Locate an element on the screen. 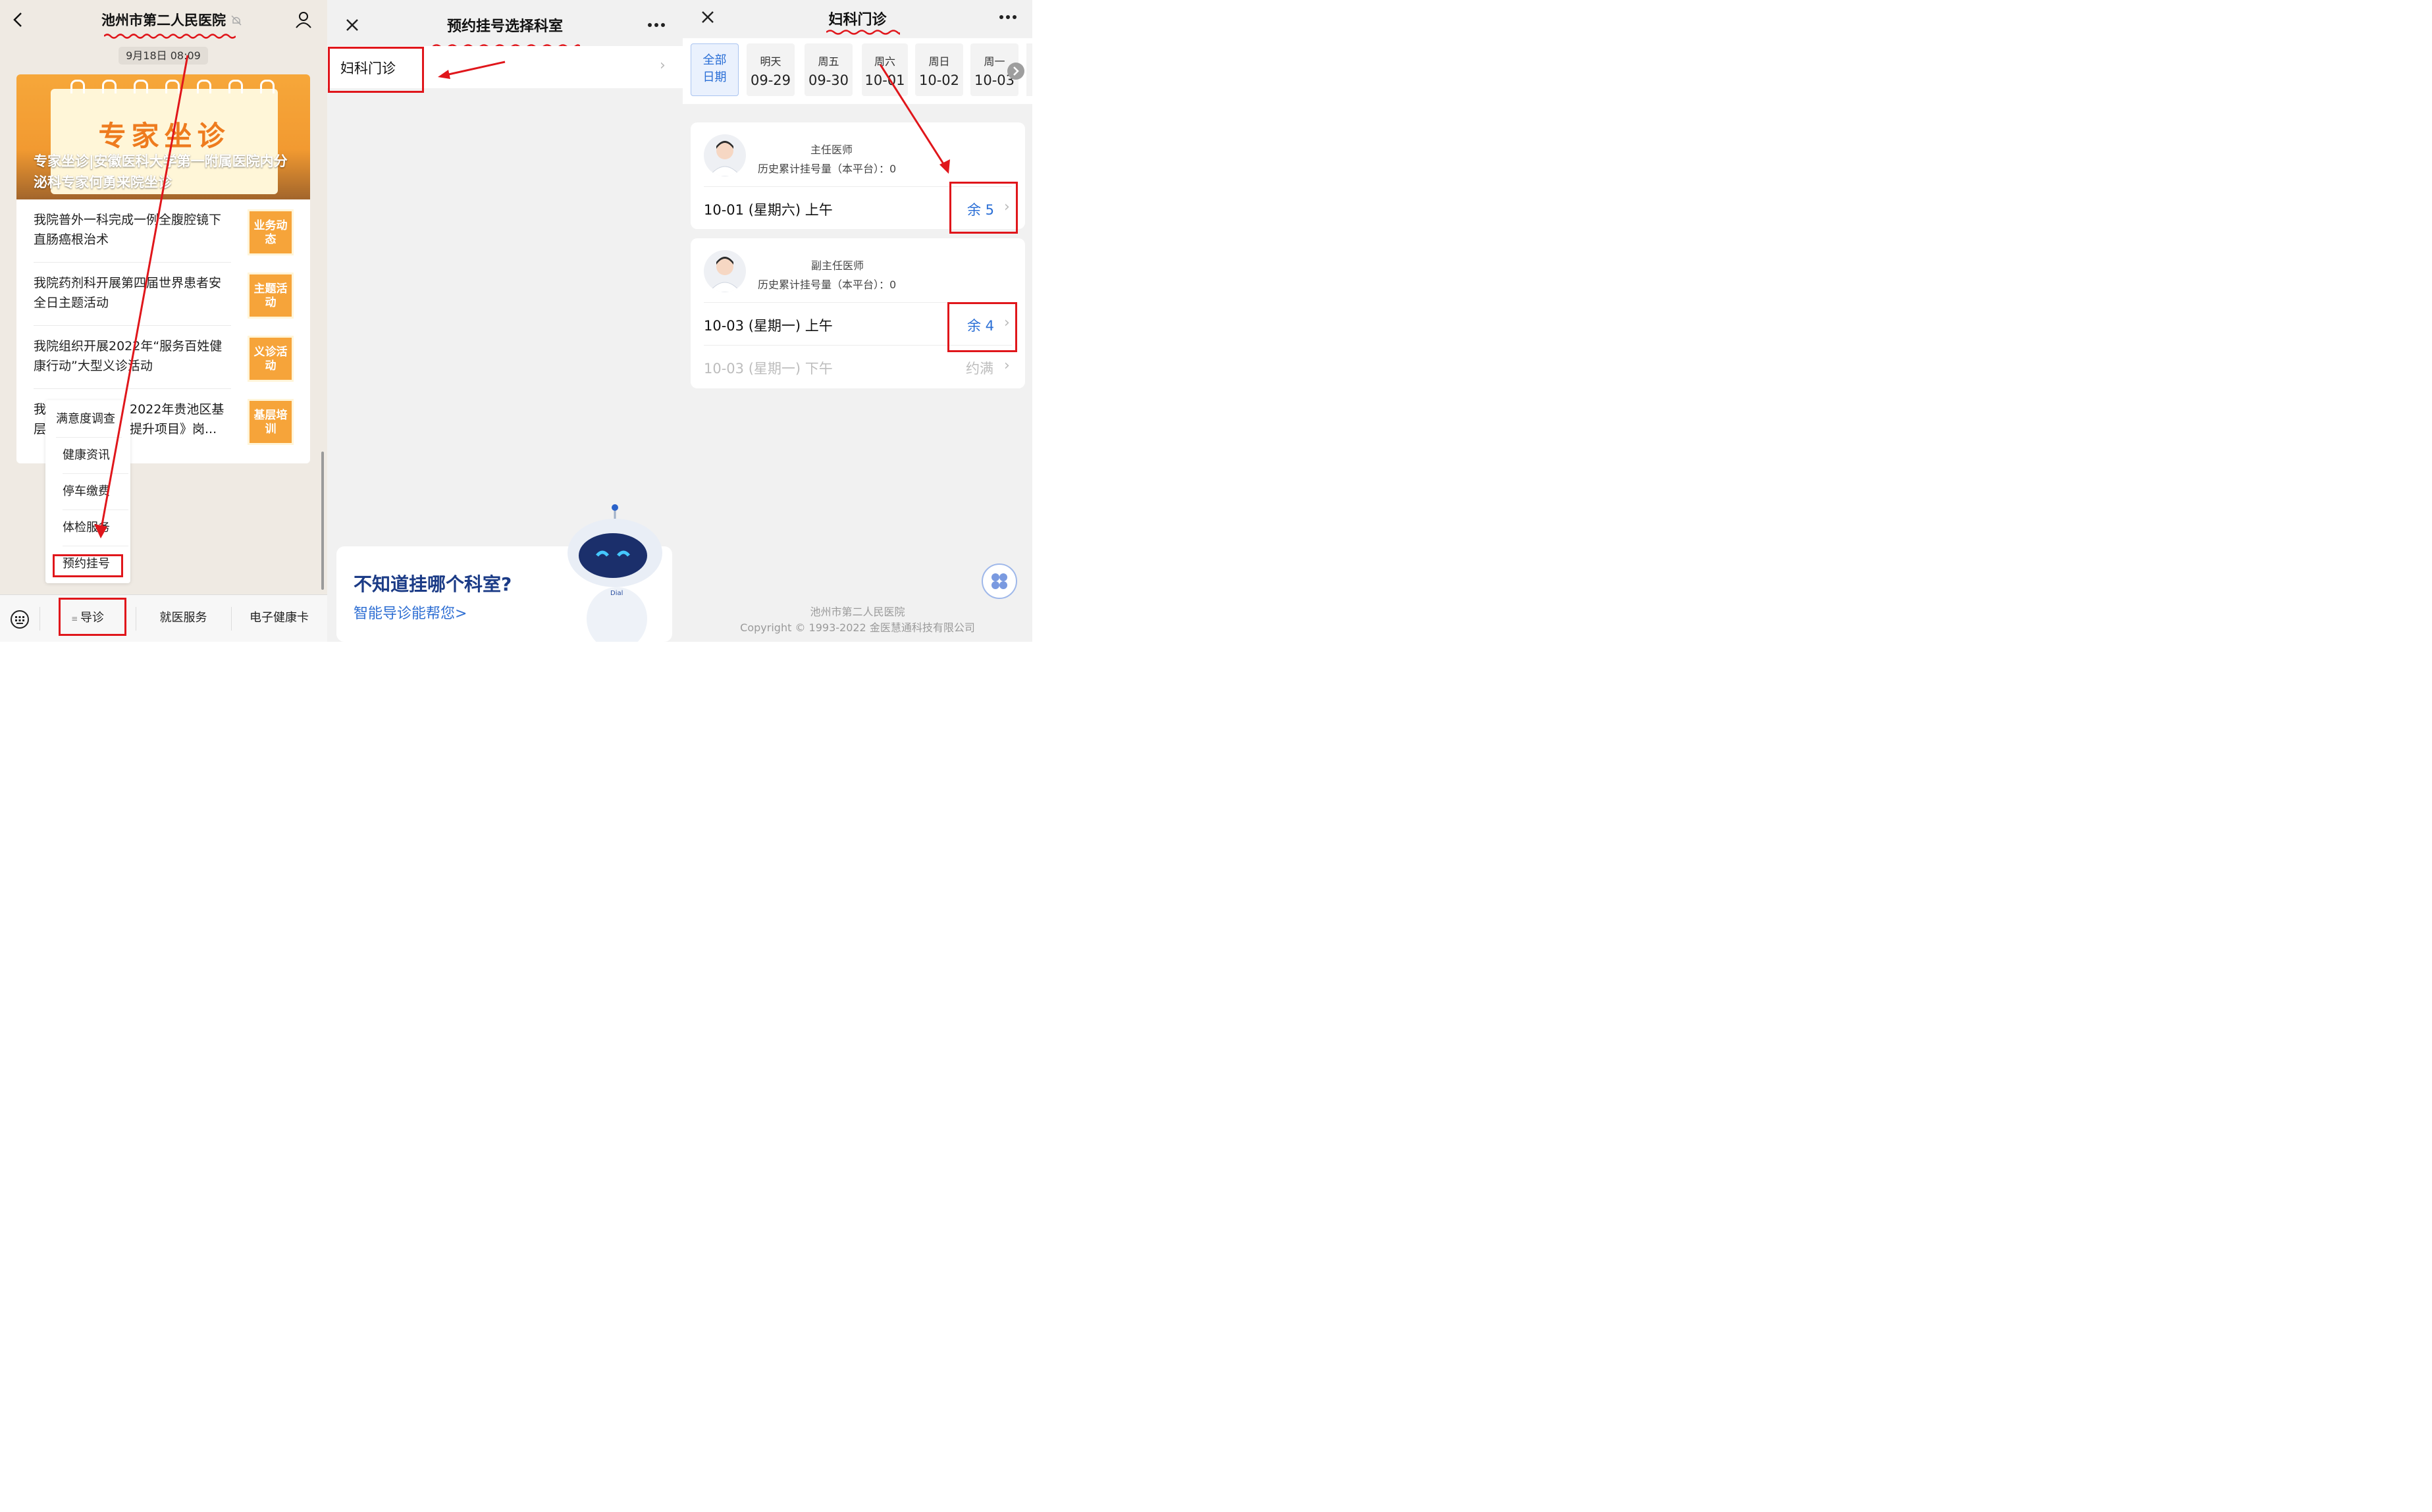  page-title: 预约挂号选择科室 is located at coordinates (505, 26).